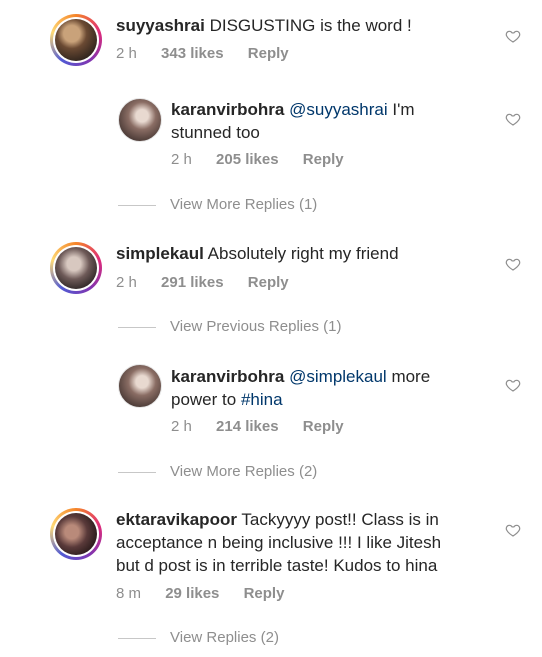  Describe the element at coordinates (338, 376) in the screenshot. I see `mention-link: @simplekaul` at that location.